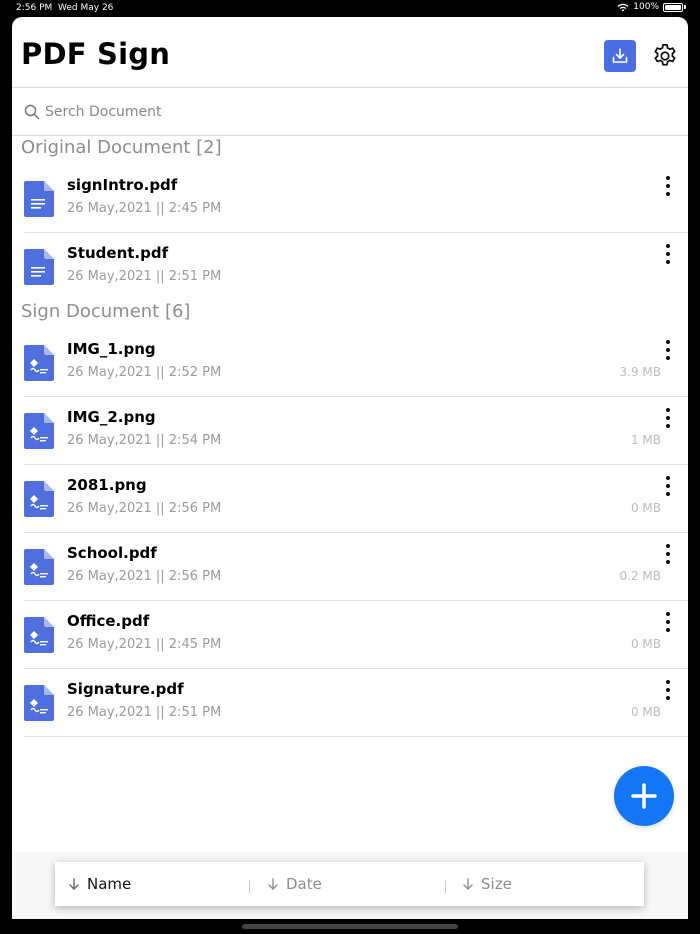 The height and width of the screenshot is (934, 700). I want to click on status-right: 100%, so click(651, 7).